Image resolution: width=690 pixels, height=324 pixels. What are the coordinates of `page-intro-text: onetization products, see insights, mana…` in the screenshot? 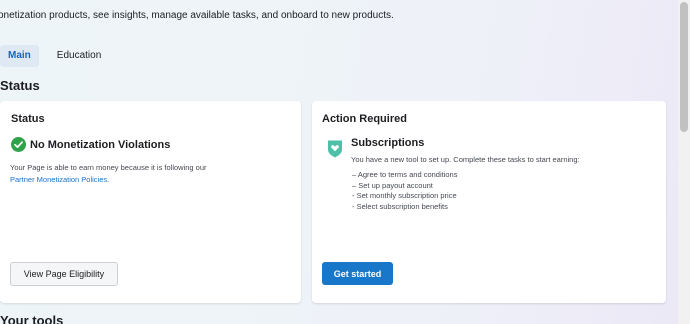 It's located at (197, 15).